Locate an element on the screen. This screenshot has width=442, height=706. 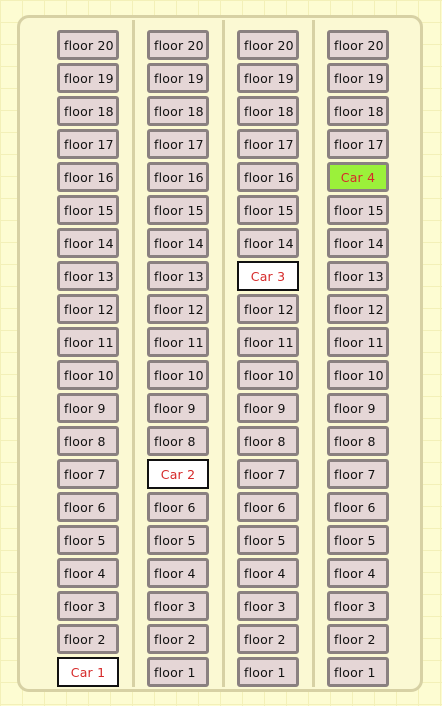
car-1-indicator: Car 1 is located at coordinates (88, 672).